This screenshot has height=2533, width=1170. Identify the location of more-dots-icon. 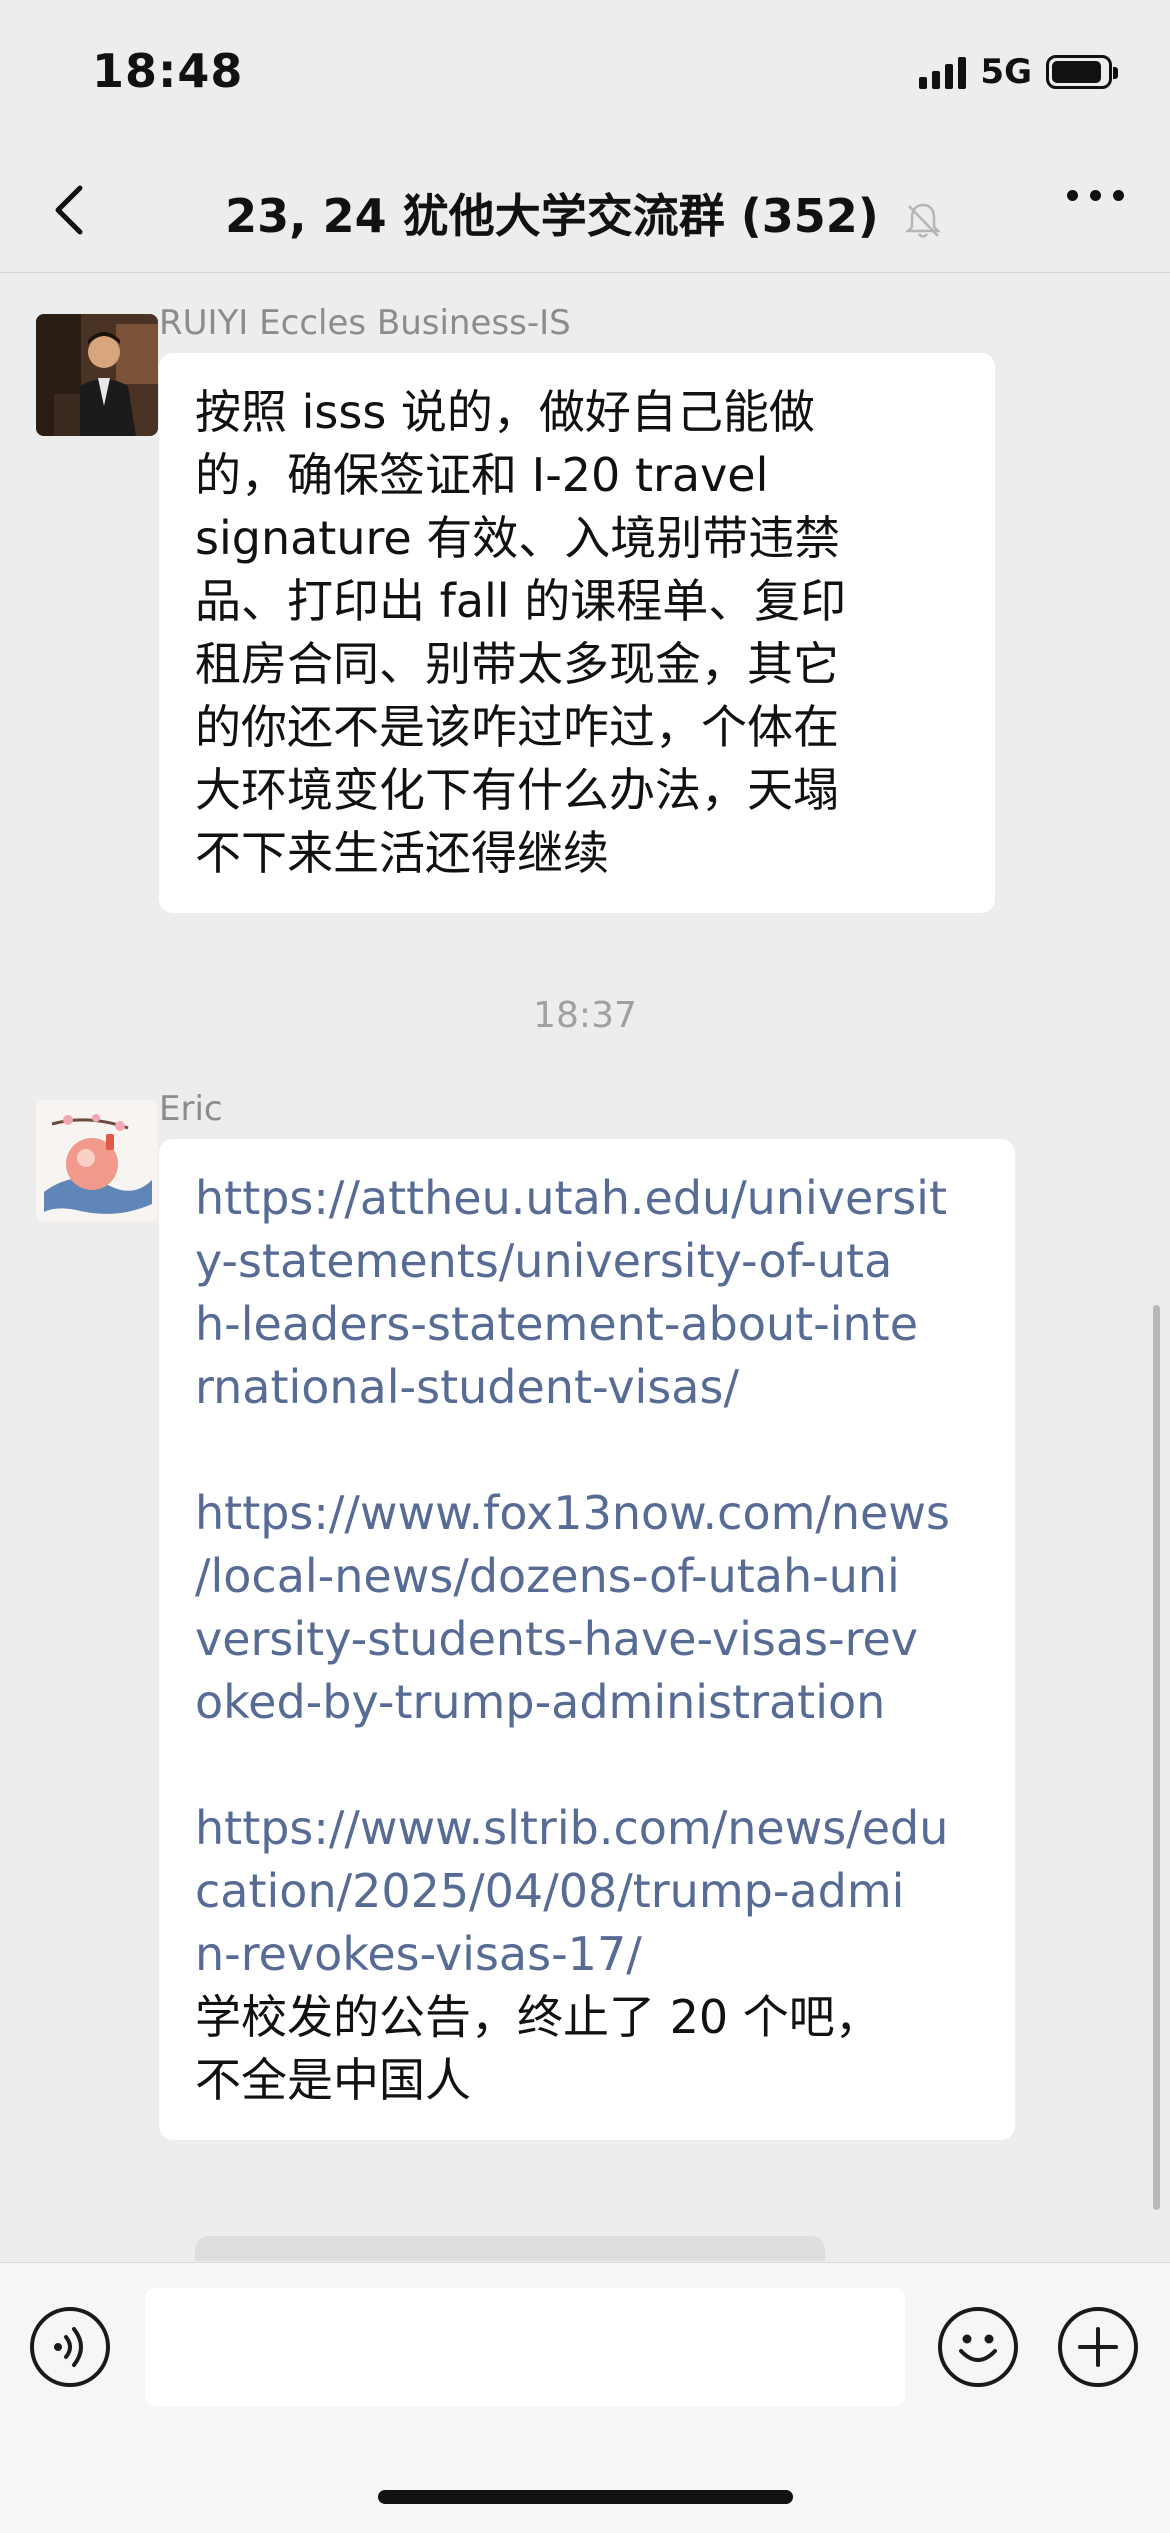
(1072, 195).